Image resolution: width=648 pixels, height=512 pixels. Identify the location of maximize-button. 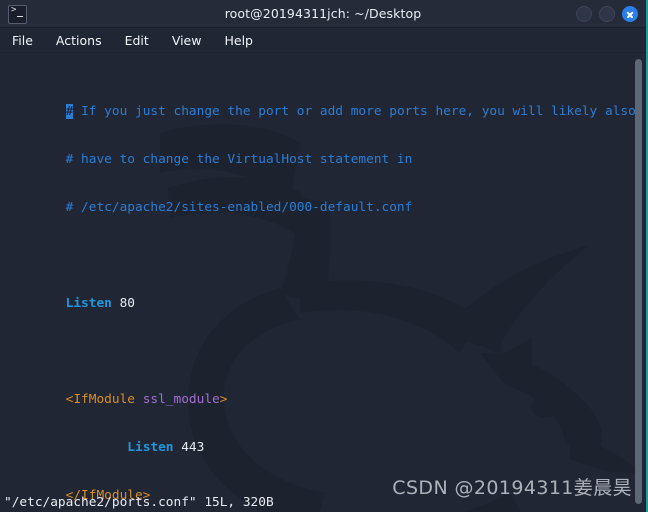
(607, 14).